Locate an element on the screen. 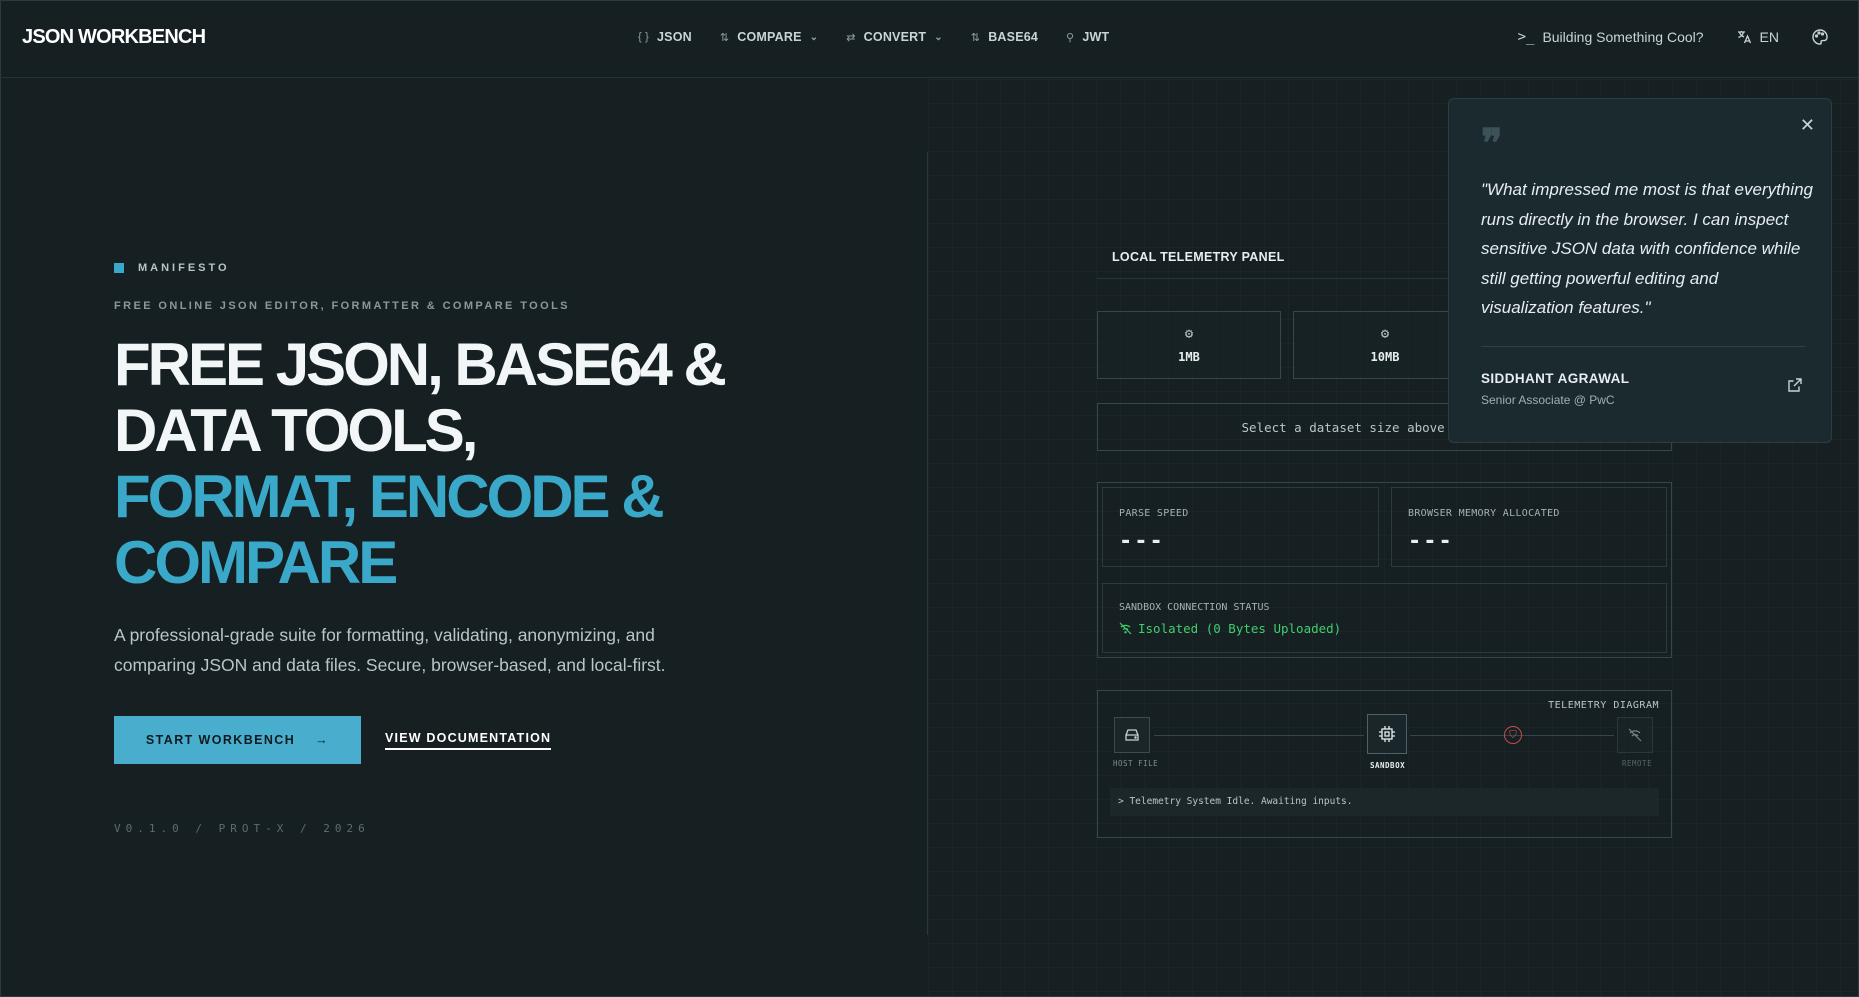 This screenshot has width=1859, height=997. remote-label: REMOTE is located at coordinates (1637, 763).